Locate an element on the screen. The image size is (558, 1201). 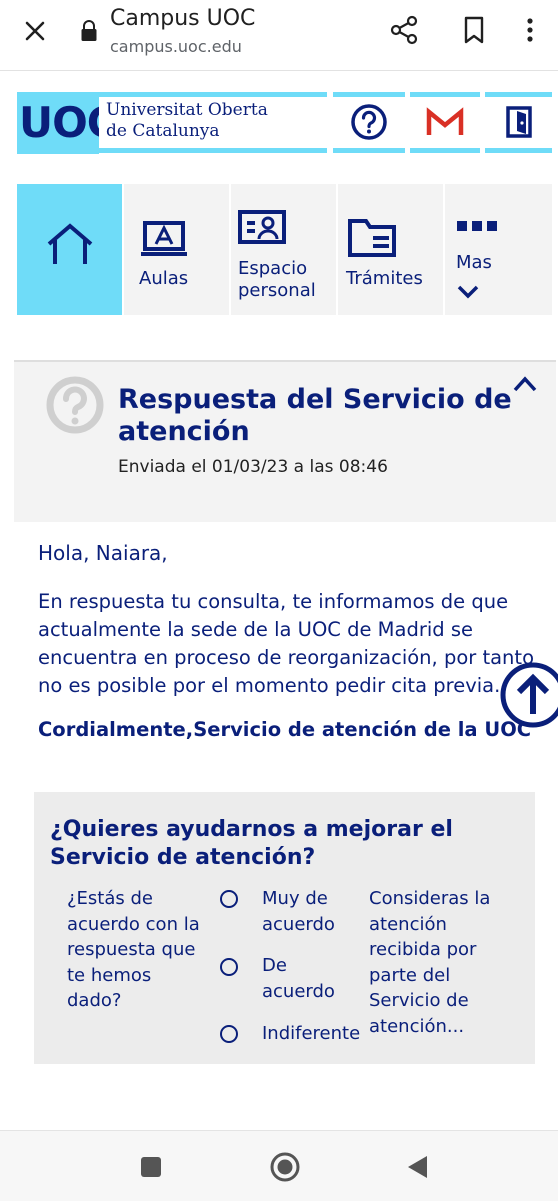
chevron-up-icon is located at coordinates (525, 384).